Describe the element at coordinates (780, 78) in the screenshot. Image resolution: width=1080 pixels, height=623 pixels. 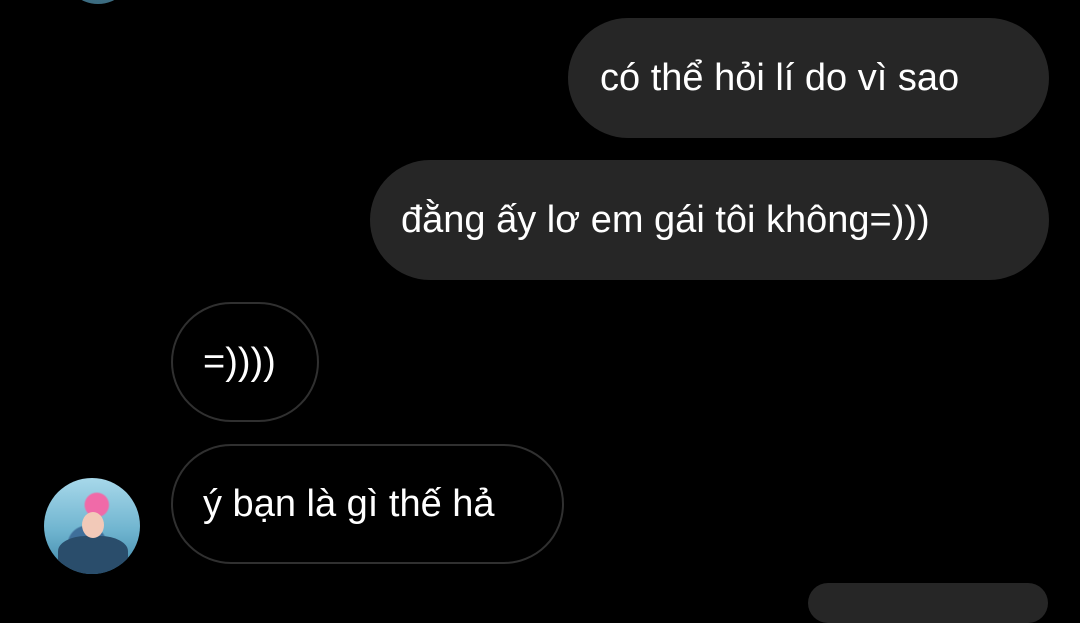
I see `message-text: có thể hỏi lí do vì sao` at that location.